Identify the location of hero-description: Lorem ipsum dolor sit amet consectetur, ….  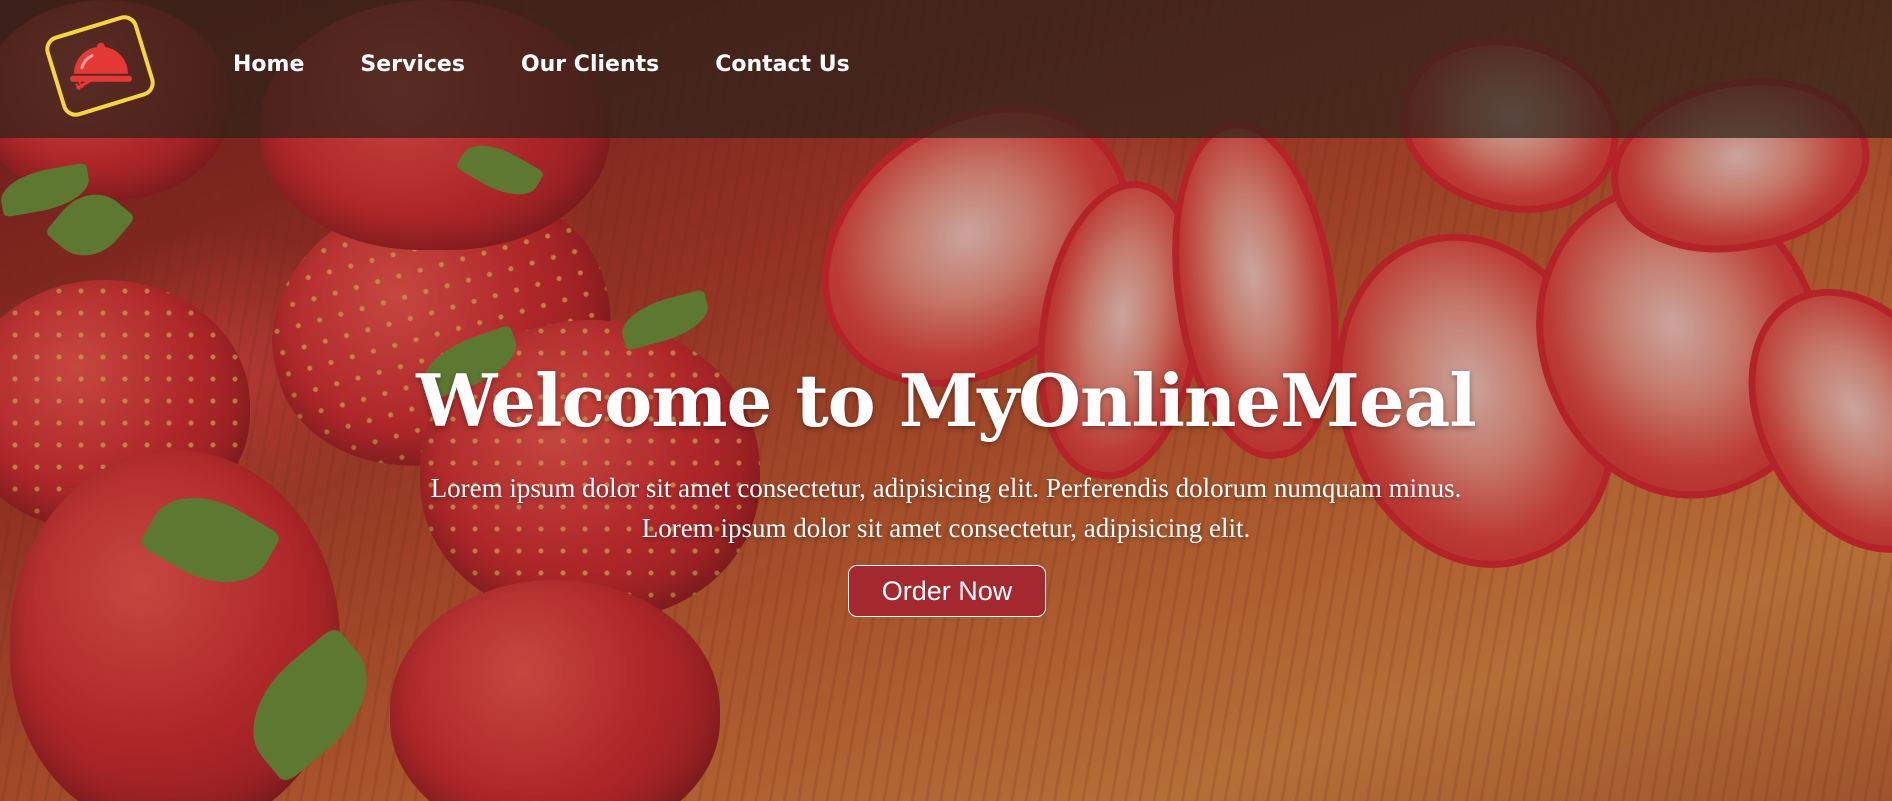
(946, 508).